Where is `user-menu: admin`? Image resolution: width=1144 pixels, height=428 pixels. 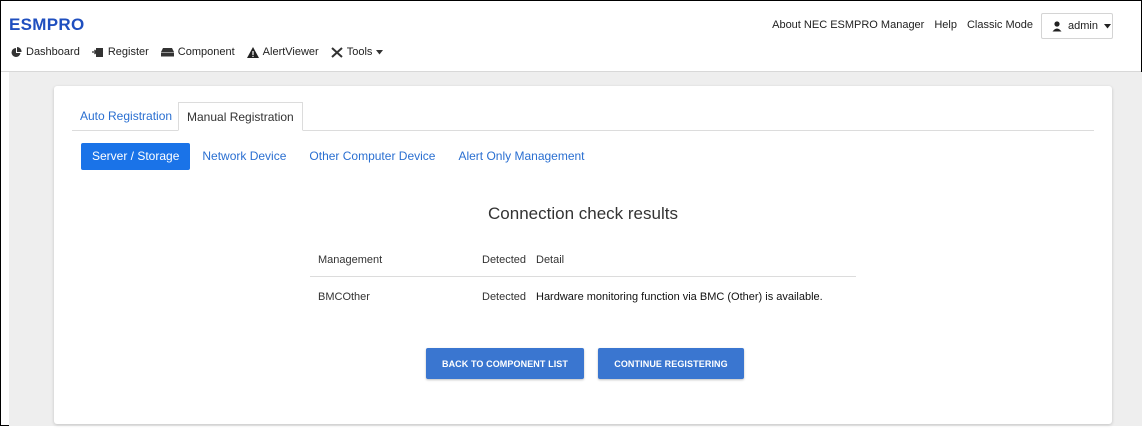 user-menu: admin is located at coordinates (1077, 26).